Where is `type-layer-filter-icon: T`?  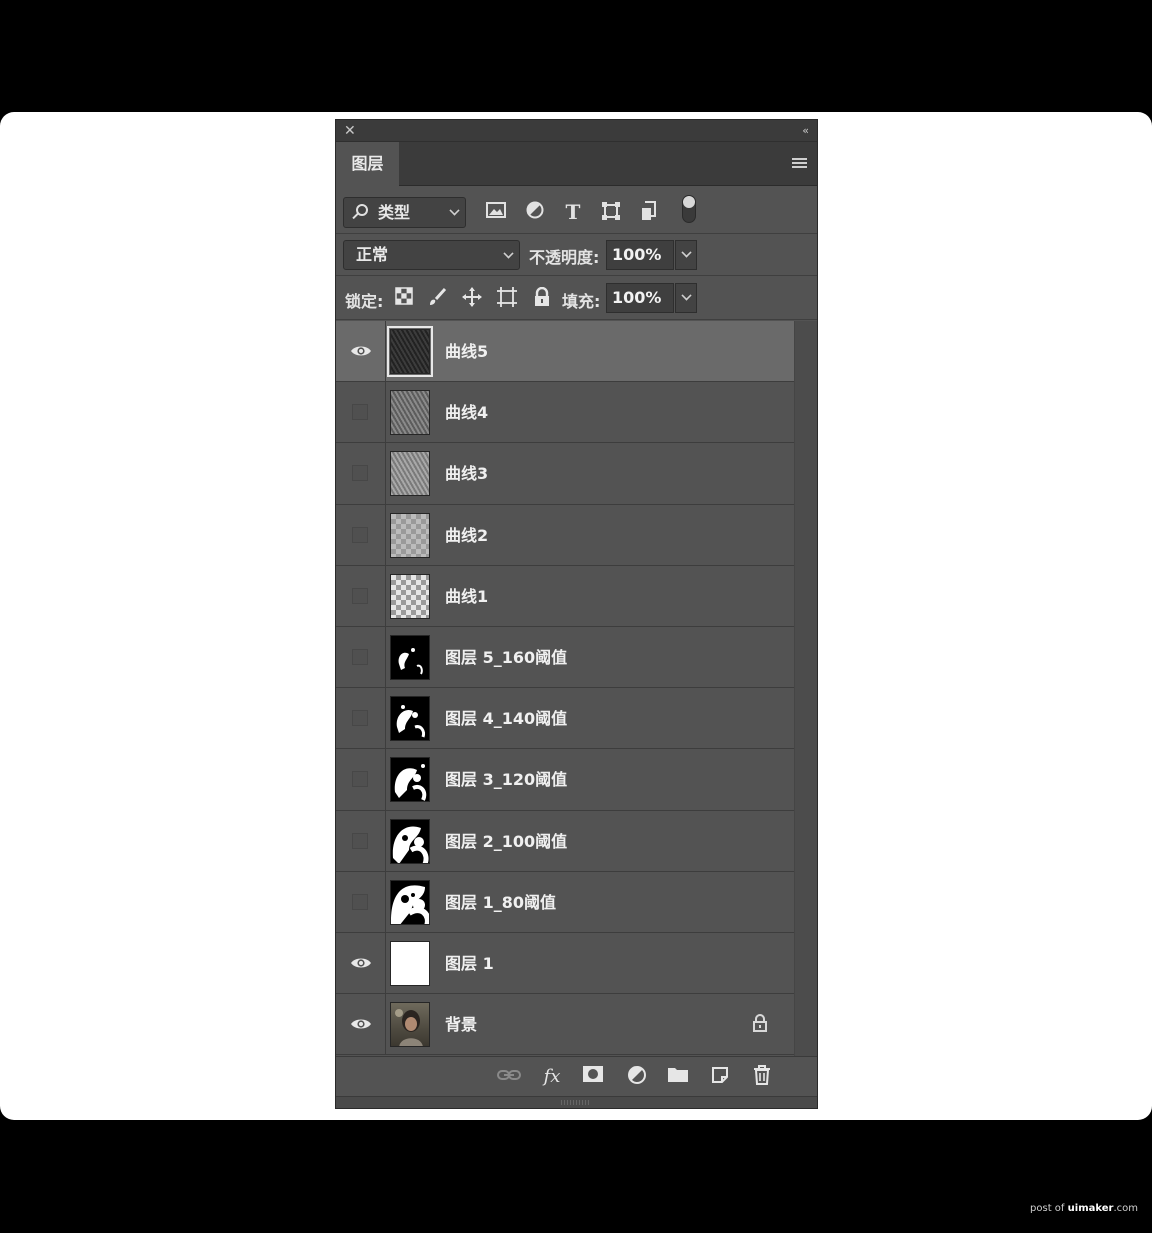 type-layer-filter-icon: T is located at coordinates (573, 212).